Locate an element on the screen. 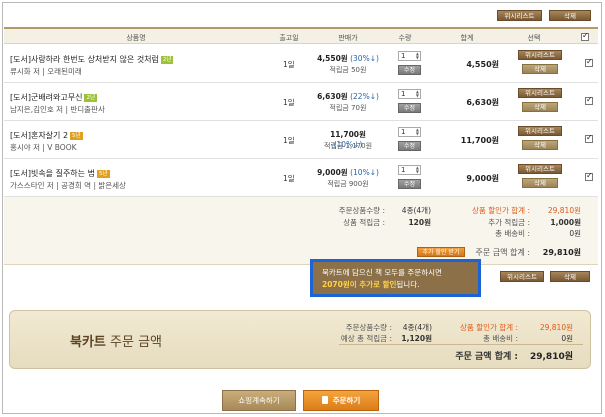 Image resolution: width=605 pixels, height=417 pixels. select-all-checkbox: ✓ is located at coordinates (585, 36).